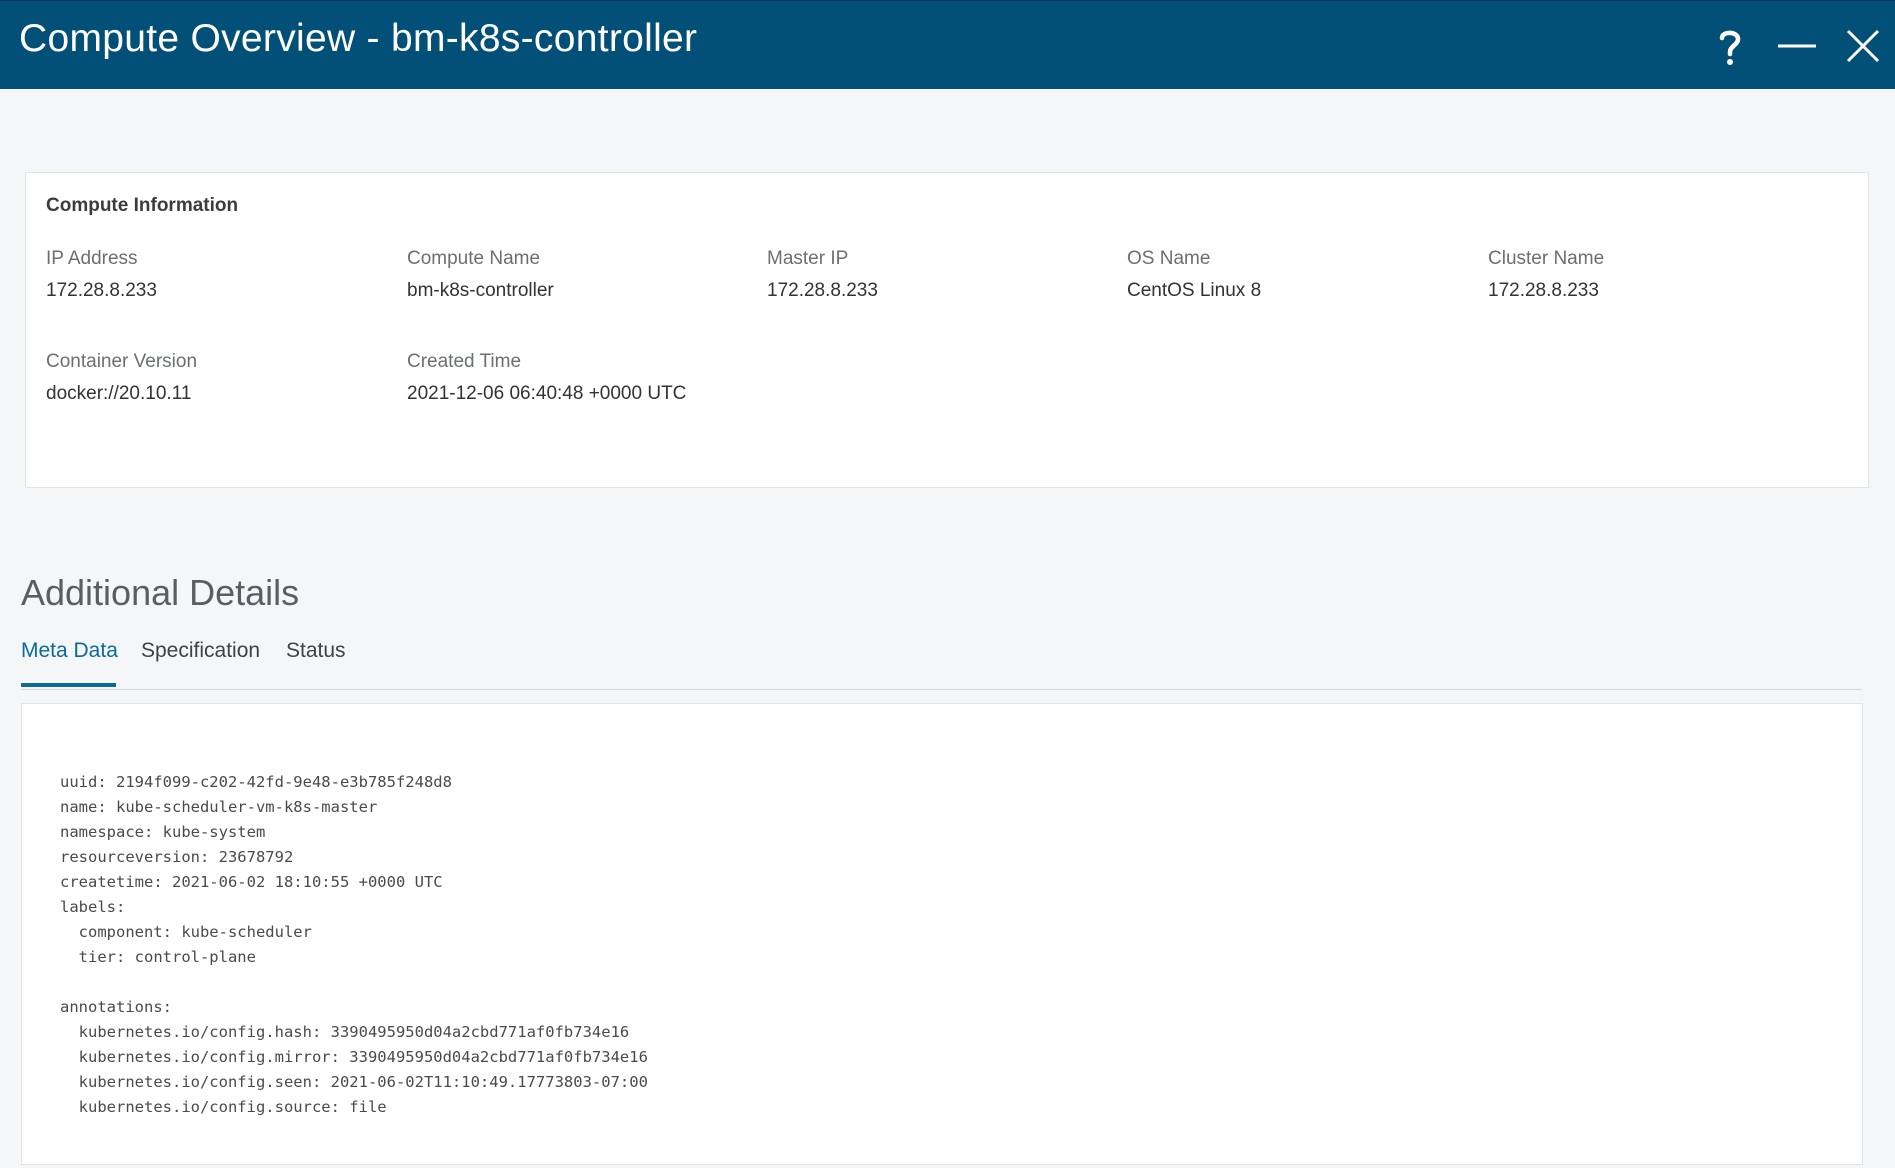  I want to click on help-button, so click(1730, 46).